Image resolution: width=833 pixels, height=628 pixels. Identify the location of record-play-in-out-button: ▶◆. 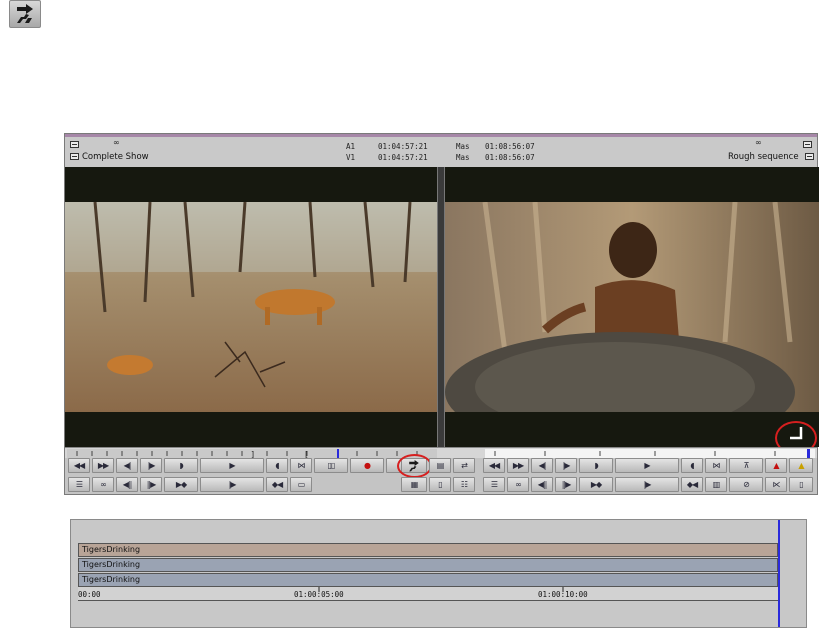
(596, 484).